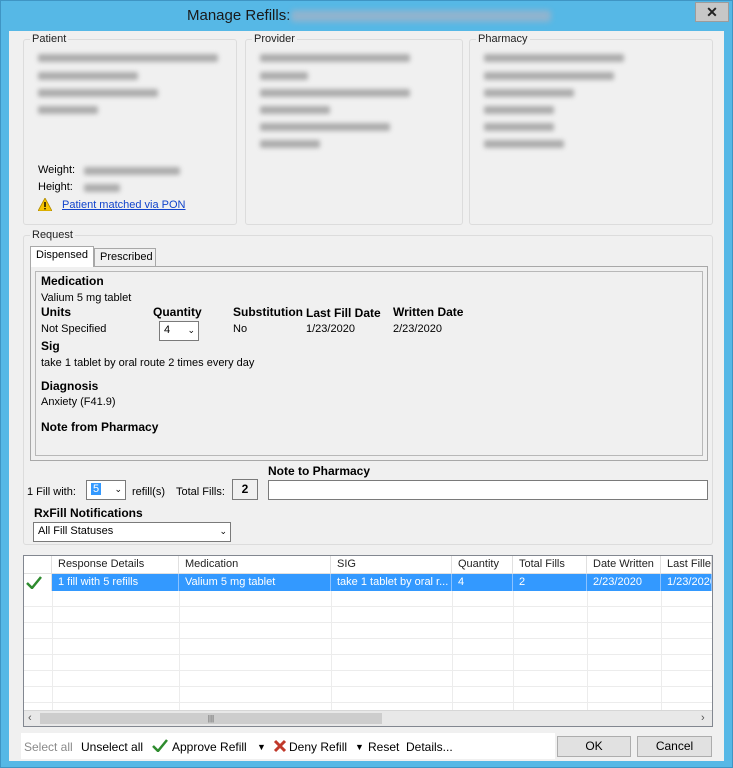 This screenshot has width=733, height=768. Describe the element at coordinates (703, 718) in the screenshot. I see `scroll-right-icon: ›` at that location.